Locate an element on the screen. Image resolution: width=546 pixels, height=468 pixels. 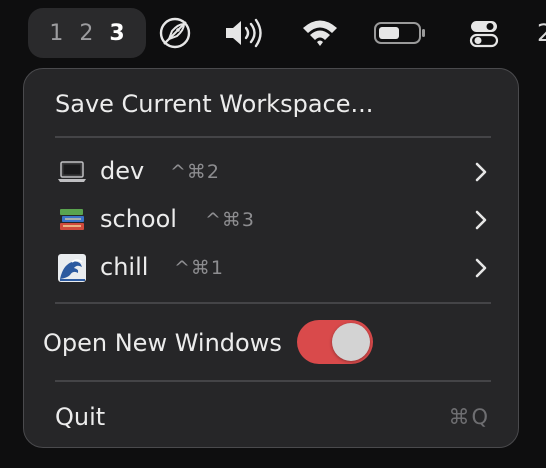
wave-emoji-icon is located at coordinates (72, 268).